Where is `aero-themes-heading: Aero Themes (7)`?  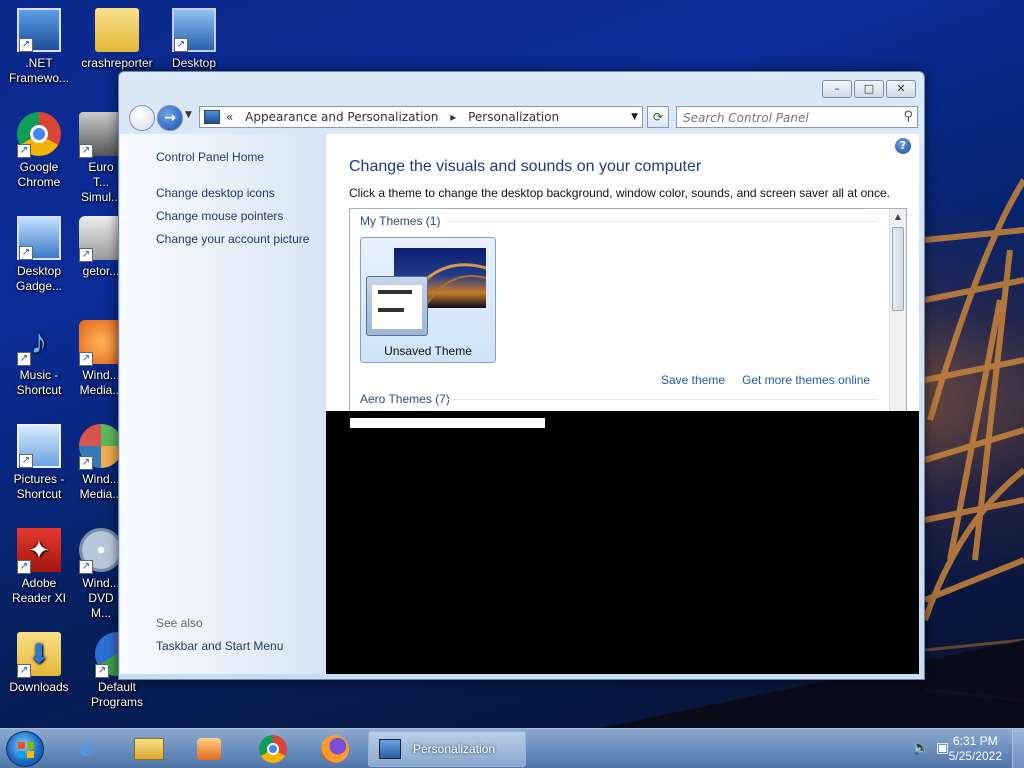 aero-themes-heading: Aero Themes (7) is located at coordinates (405, 399).